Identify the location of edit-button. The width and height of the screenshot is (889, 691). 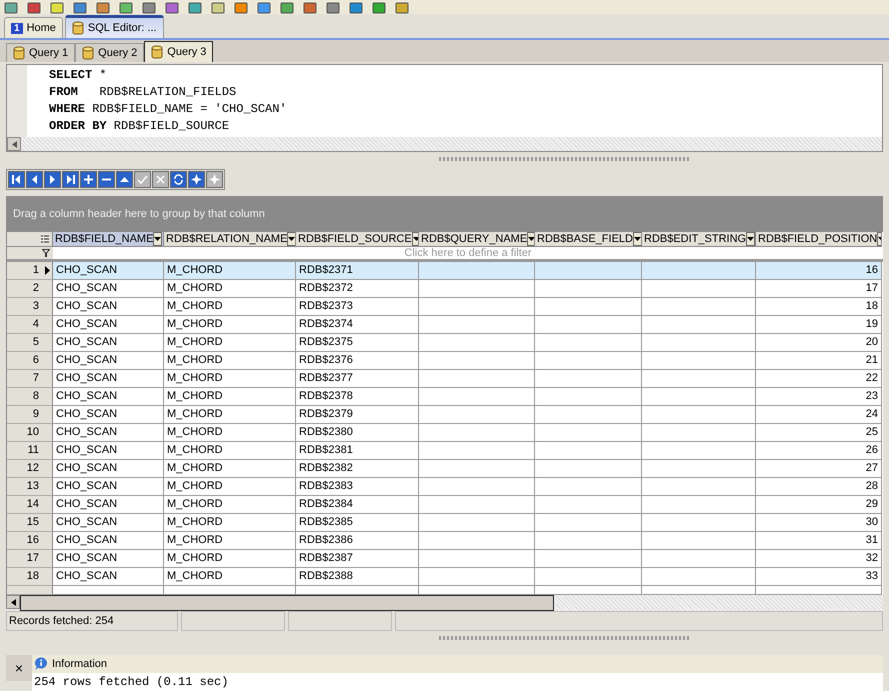
(124, 179).